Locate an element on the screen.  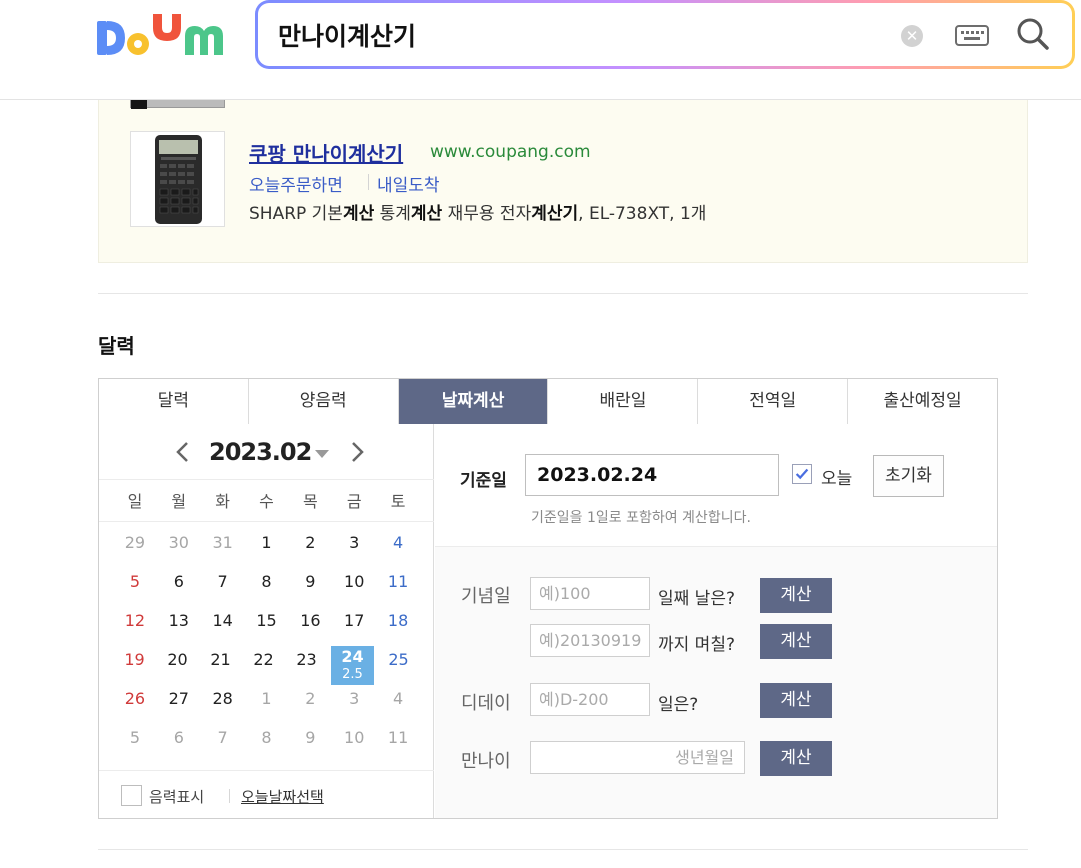
select-today-link: 오늘날짜선택 is located at coordinates (282, 796).